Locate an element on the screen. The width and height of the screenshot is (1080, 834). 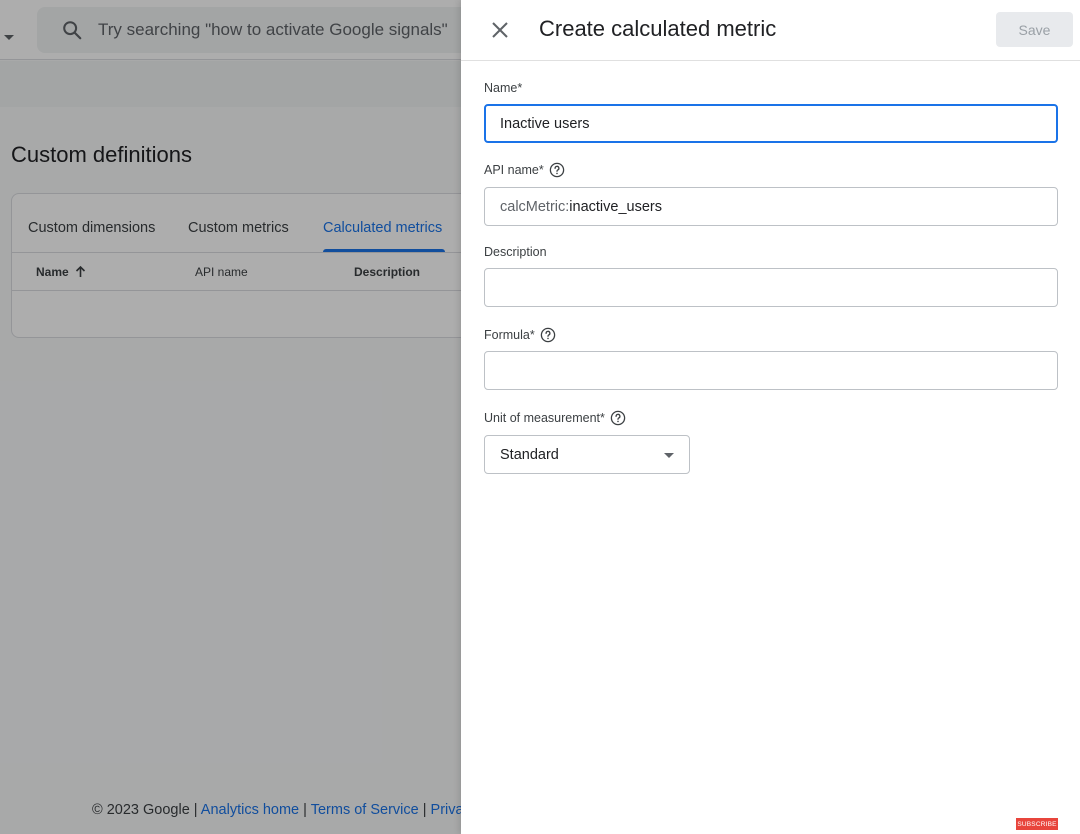
unit-label-text: Unit of measurement* is located at coordinates (544, 418).